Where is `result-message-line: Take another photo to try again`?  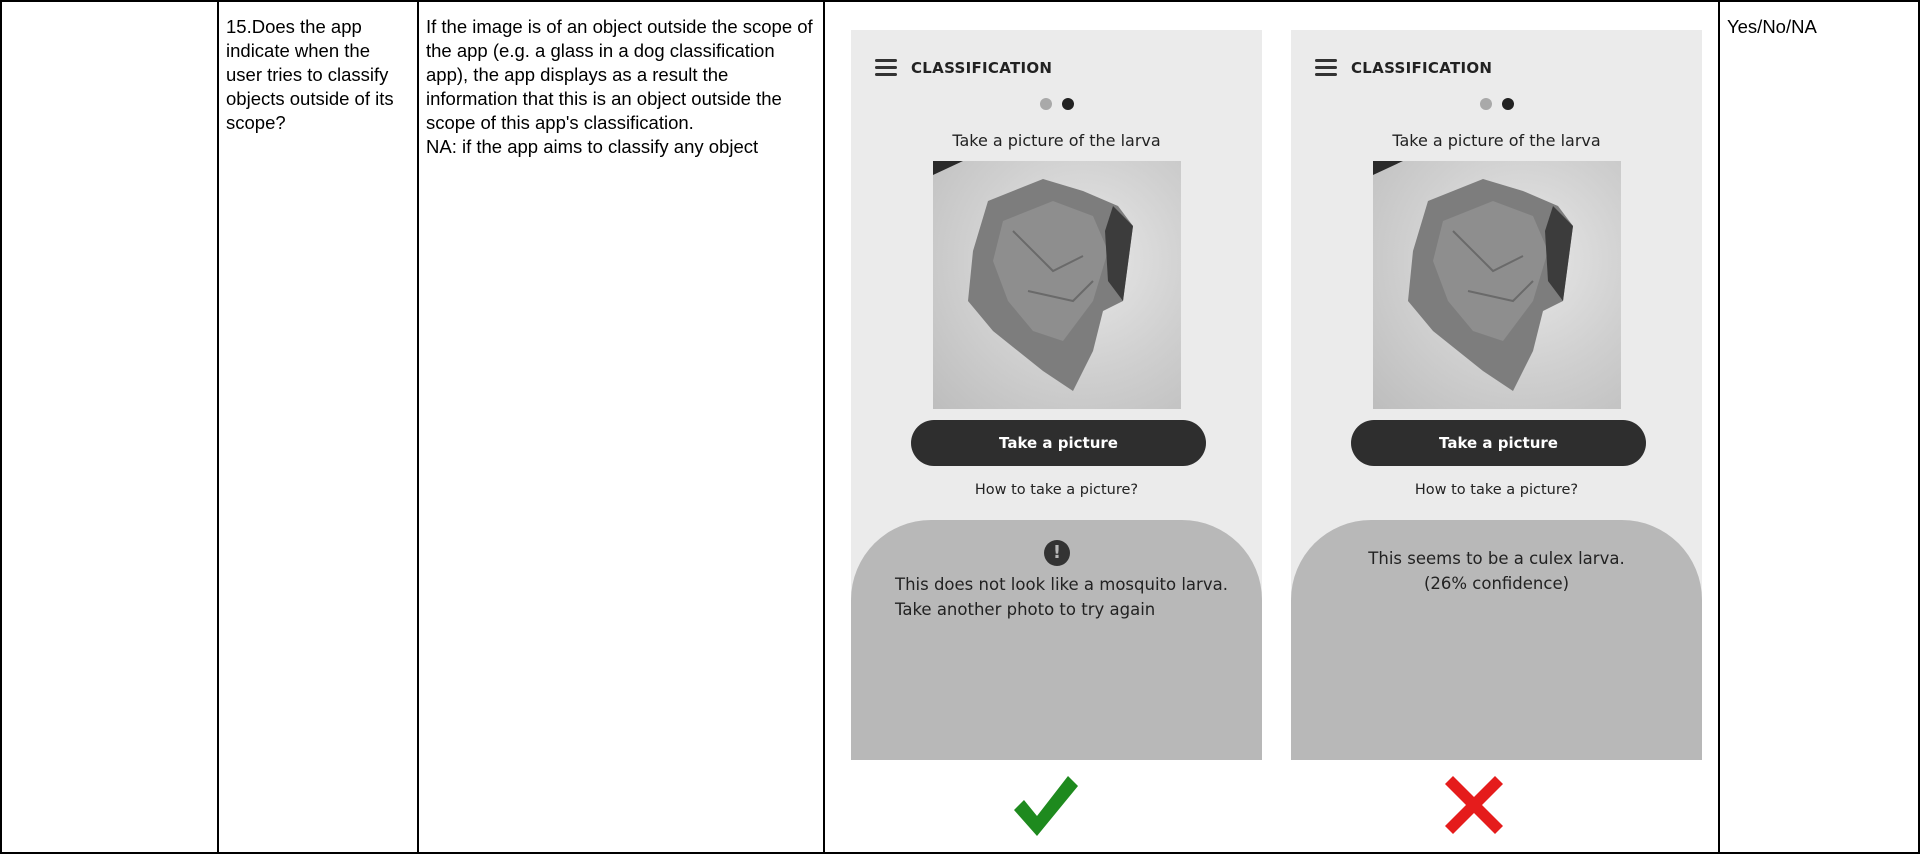
result-message-line: Take another photo to try again is located at coordinates (1025, 609).